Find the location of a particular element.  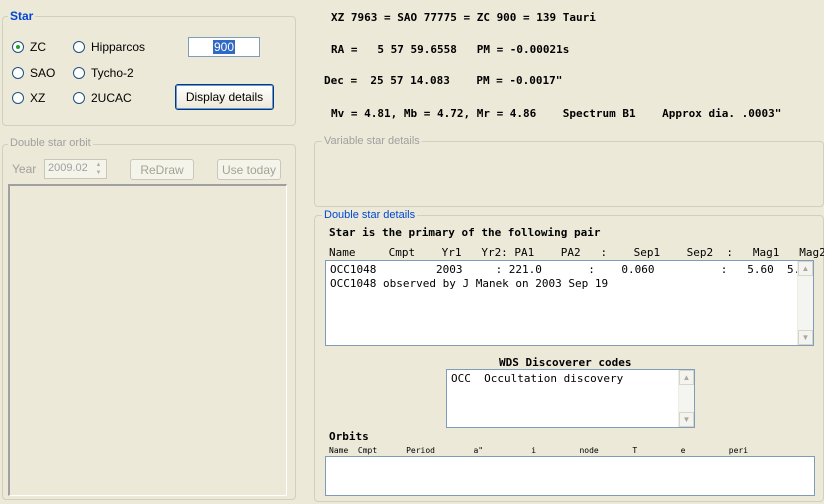

spinner-down-icon: ▼ is located at coordinates (98, 173).